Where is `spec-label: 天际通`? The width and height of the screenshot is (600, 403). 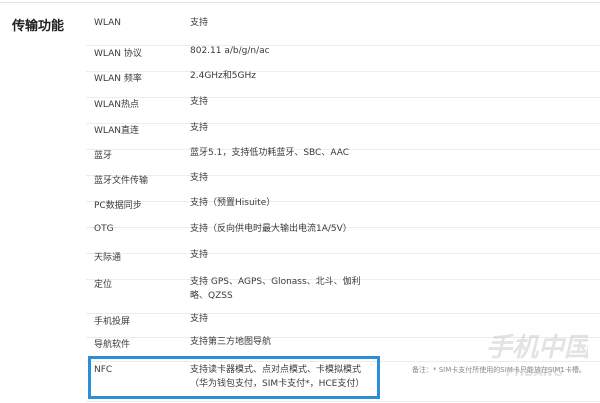
spec-label: 天际通 is located at coordinates (108, 258).